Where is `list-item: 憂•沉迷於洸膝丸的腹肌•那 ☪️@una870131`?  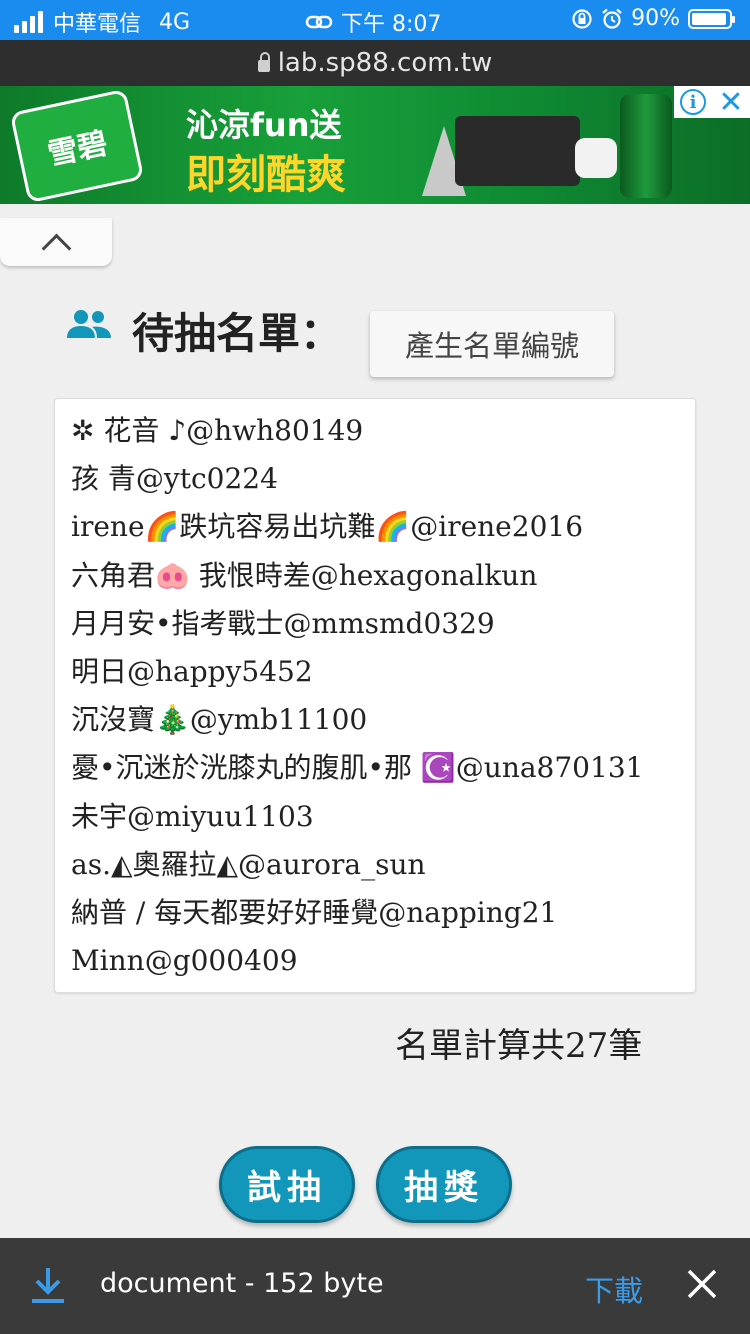
list-item: 憂•沉迷於洸膝丸的腹肌•那 ☪️@una870131 is located at coordinates (357, 768).